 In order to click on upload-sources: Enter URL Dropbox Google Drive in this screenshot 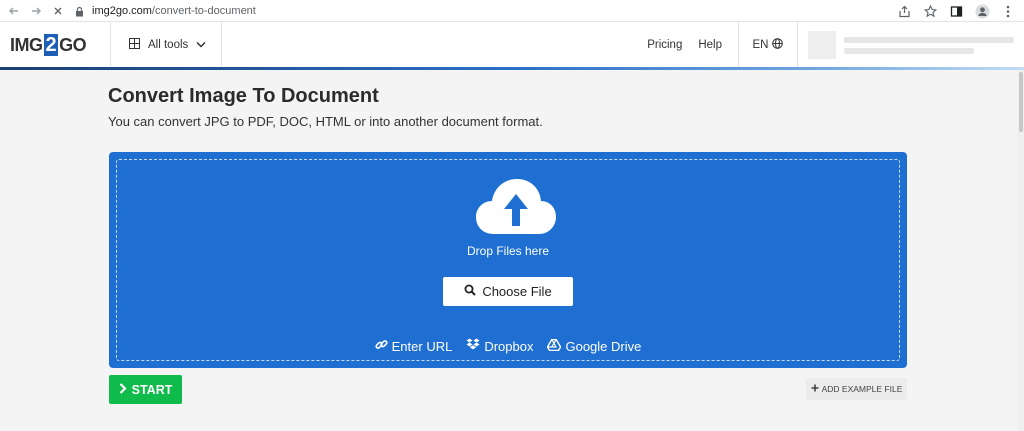, I will do `click(508, 346)`.